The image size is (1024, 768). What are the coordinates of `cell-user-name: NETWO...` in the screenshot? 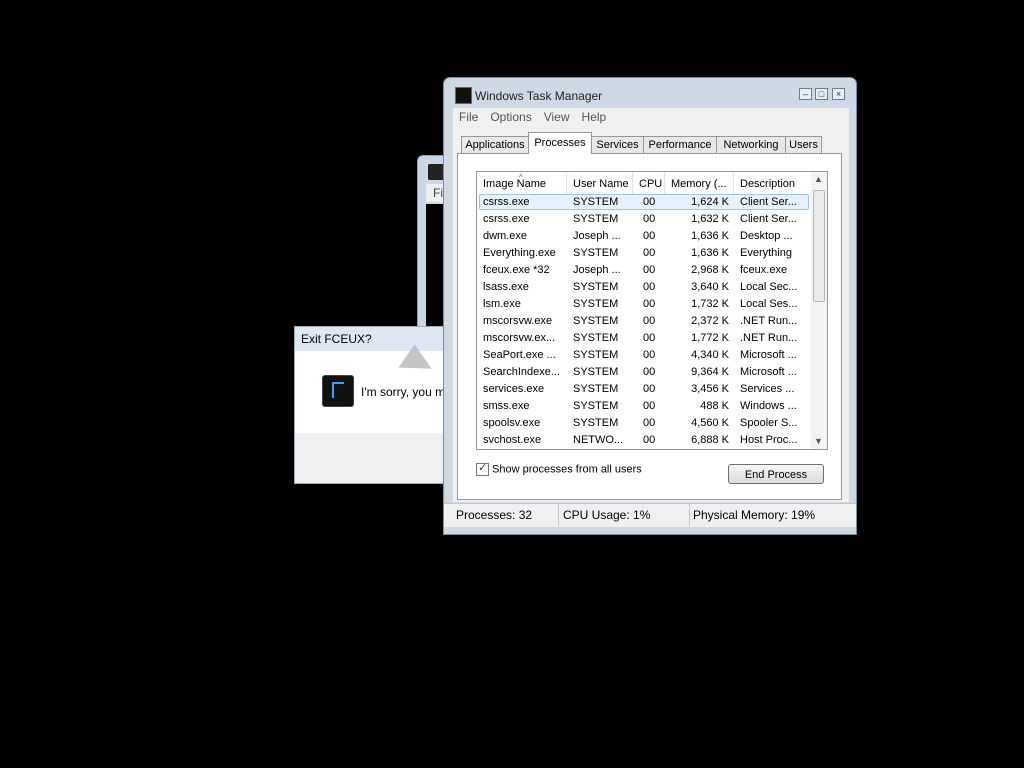 It's located at (598, 440).